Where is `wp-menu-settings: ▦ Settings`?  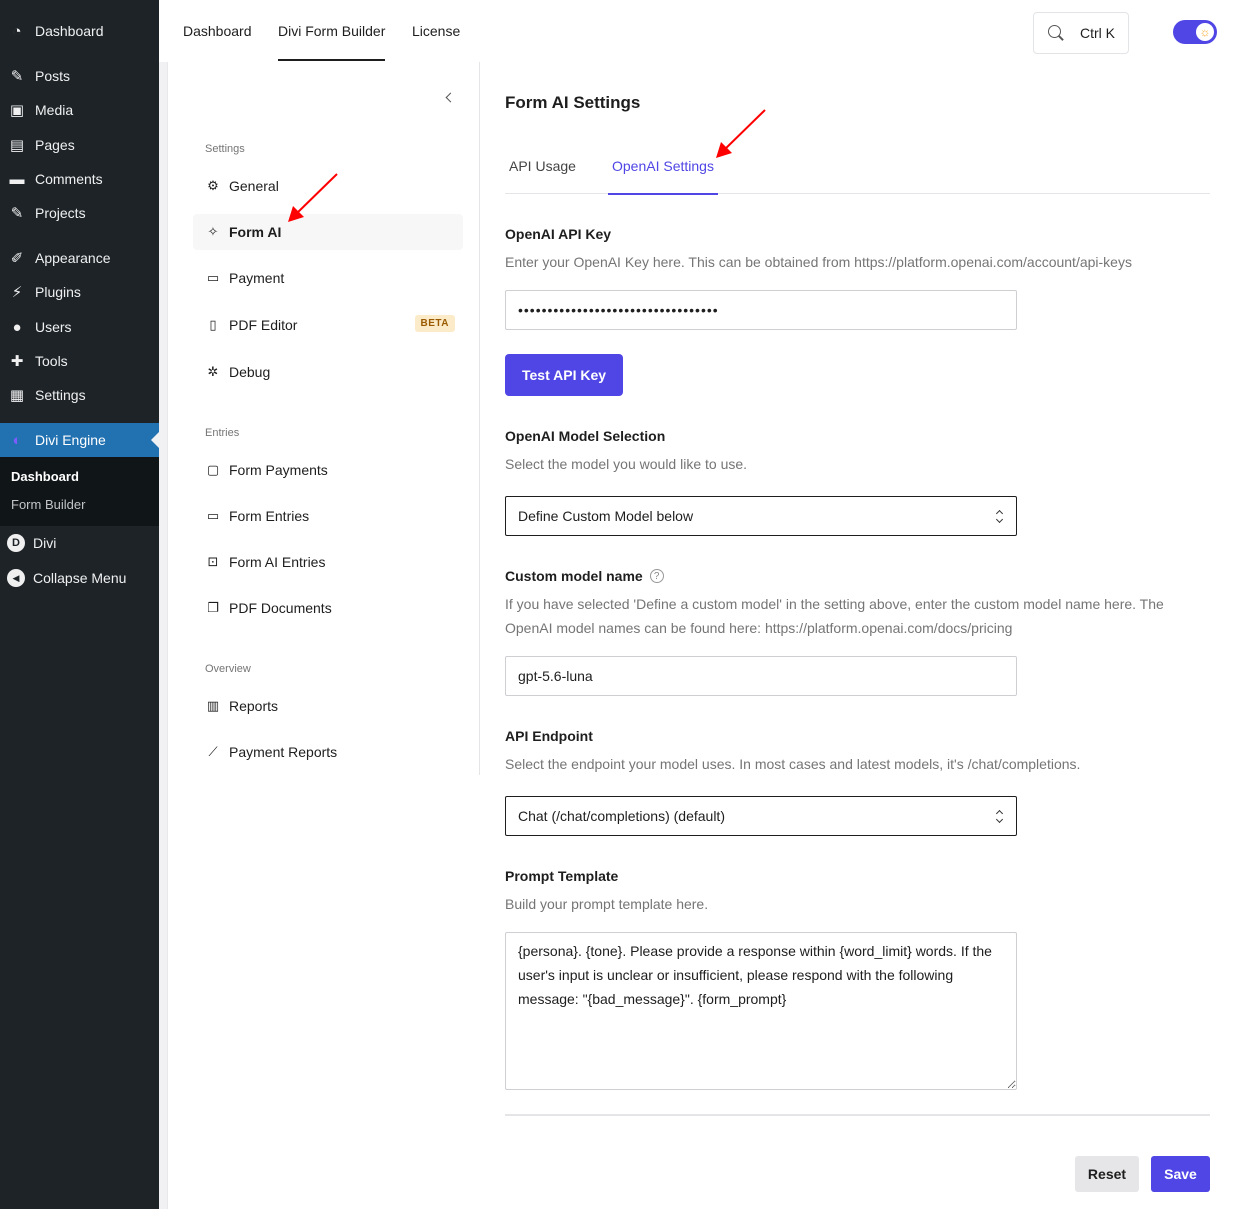
wp-menu-settings: ▦ Settings is located at coordinates (79, 395).